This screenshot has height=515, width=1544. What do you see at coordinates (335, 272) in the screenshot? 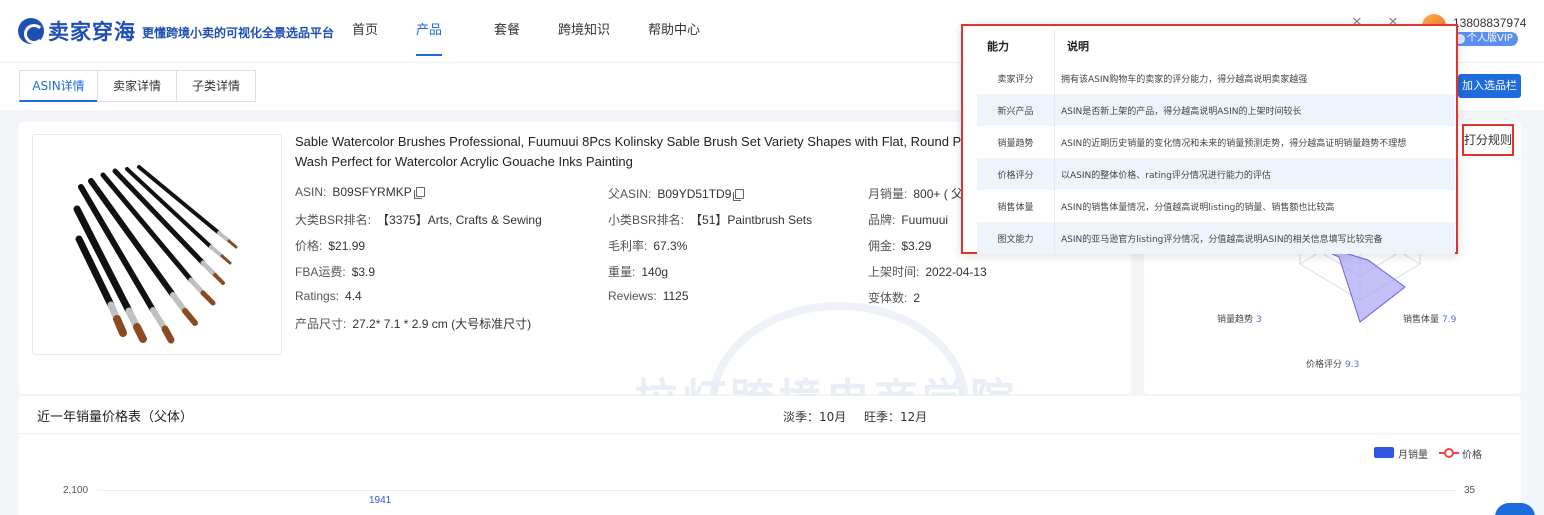
I see `field-fba: FBA运费: $3.9` at bounding box center [335, 272].